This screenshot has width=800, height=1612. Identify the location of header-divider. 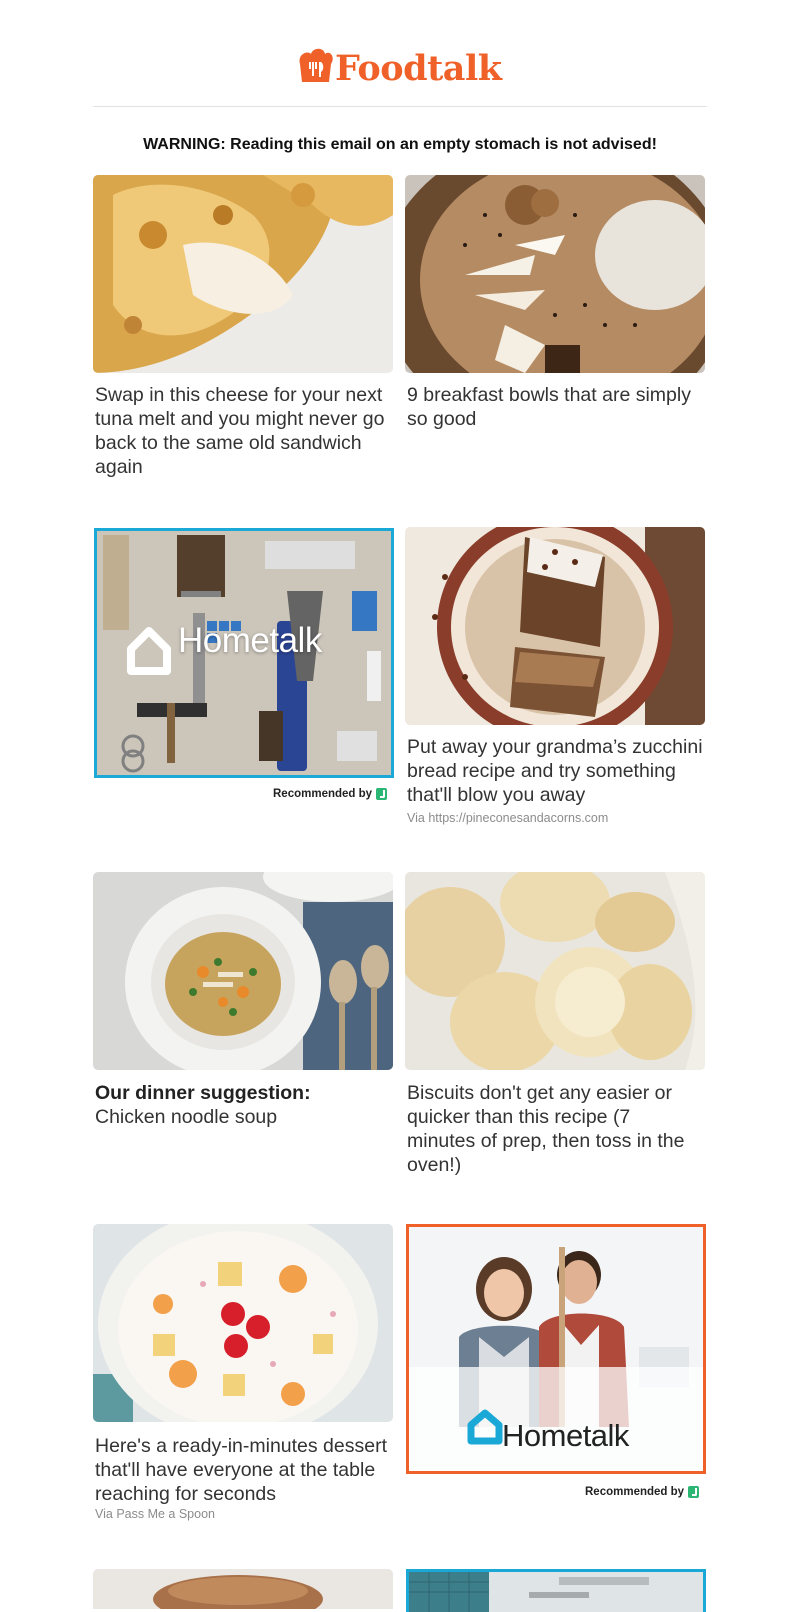
(400, 106).